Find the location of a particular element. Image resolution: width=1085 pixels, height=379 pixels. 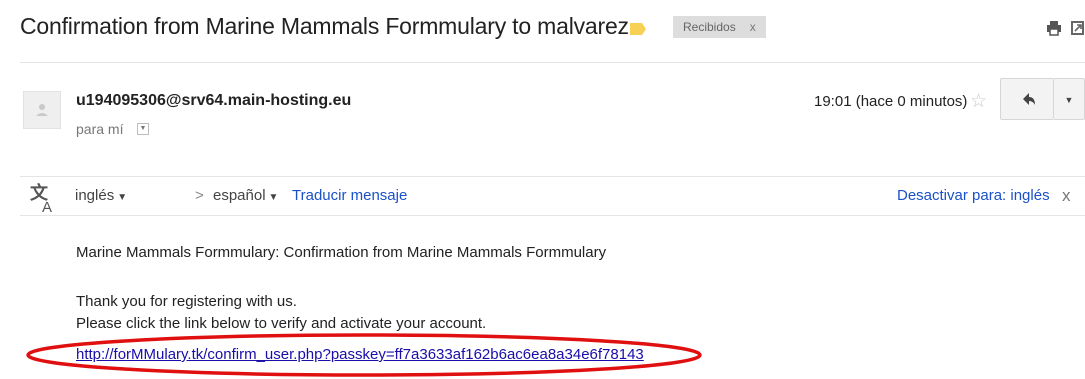

inbox-label-chip: Recibidos x is located at coordinates (719, 27).